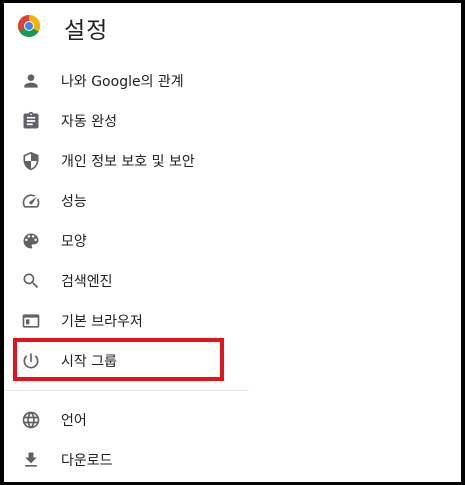 The height and width of the screenshot is (485, 465). I want to click on sidebar-item-label: 성능, so click(74, 202).